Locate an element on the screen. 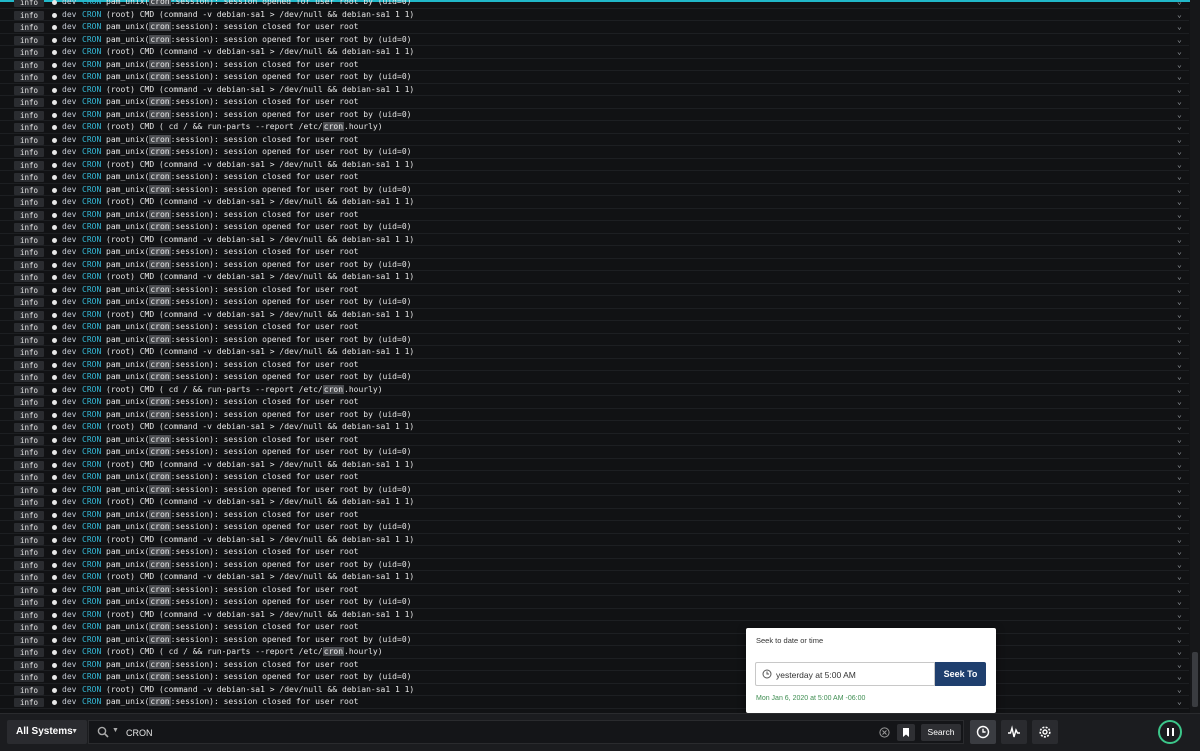 The height and width of the screenshot is (751, 1200). systems-dropdown: All Systems ▼ is located at coordinates (47, 732).